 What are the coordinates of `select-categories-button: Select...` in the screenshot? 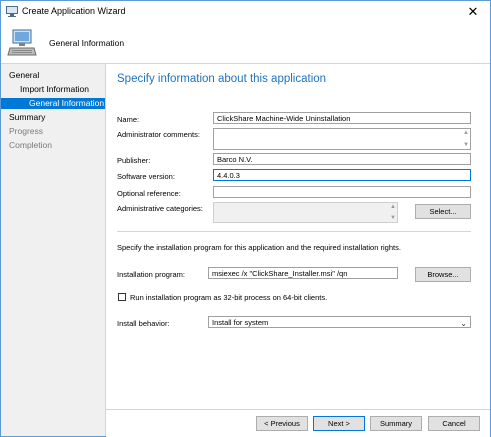 It's located at (443, 211).